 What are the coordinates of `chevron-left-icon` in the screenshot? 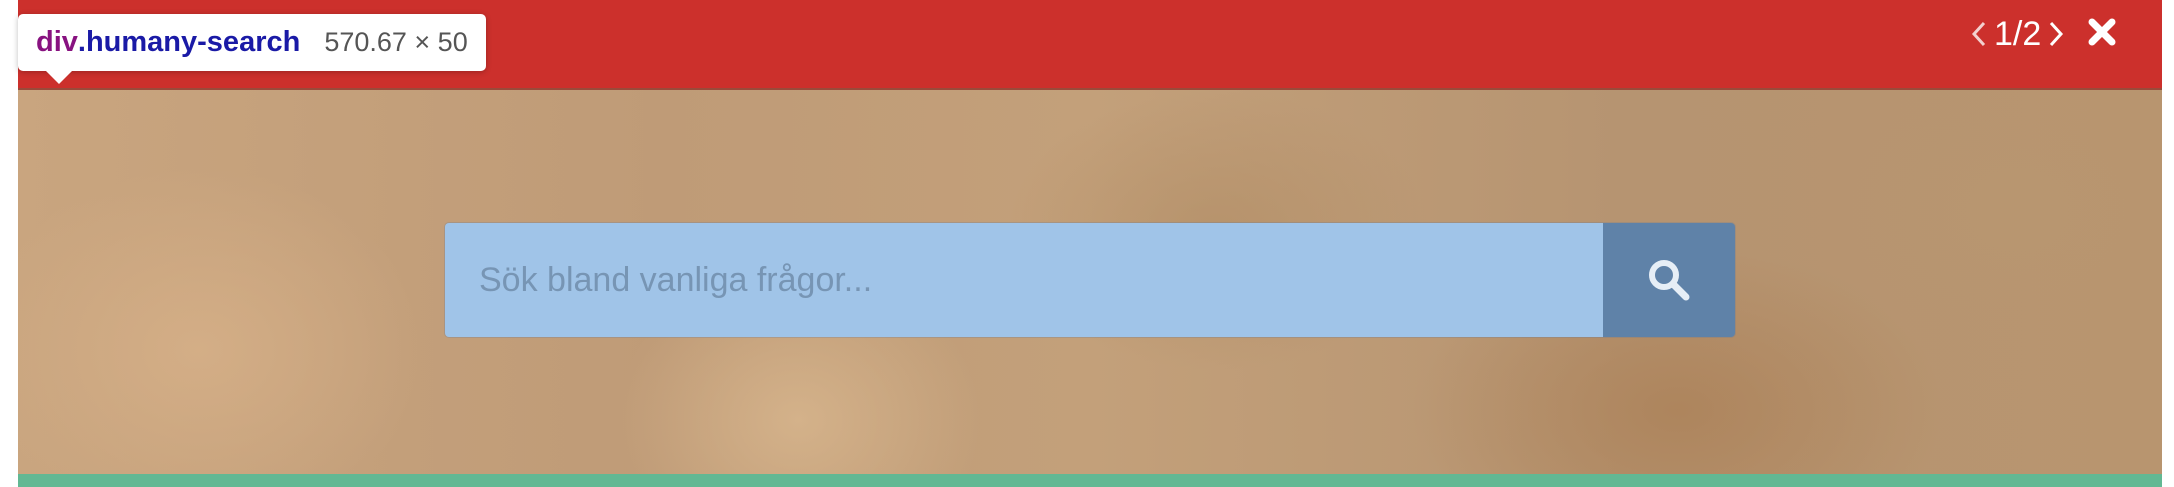 It's located at (1978, 34).